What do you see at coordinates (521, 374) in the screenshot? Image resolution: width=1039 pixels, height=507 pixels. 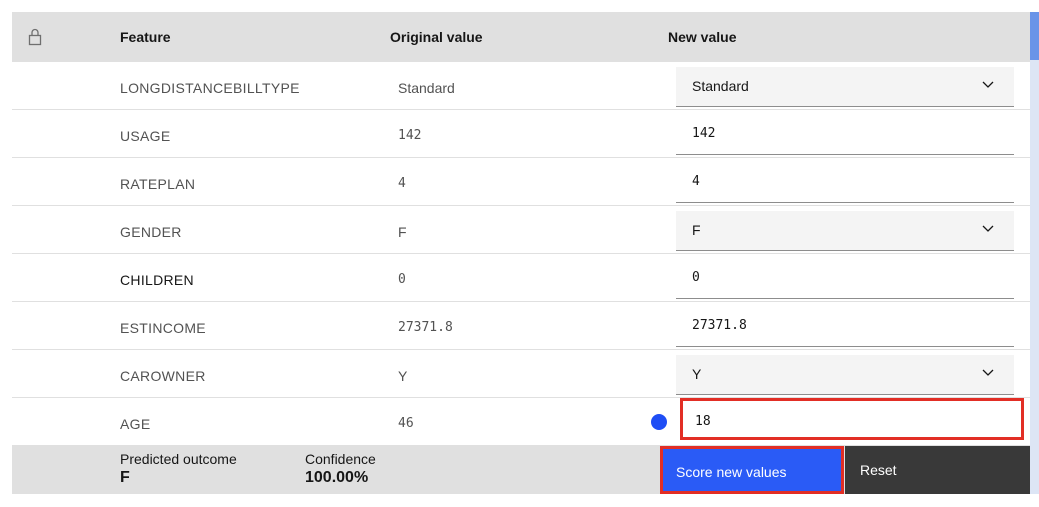 I see `table-row: CAROWNER Y Y` at bounding box center [521, 374].